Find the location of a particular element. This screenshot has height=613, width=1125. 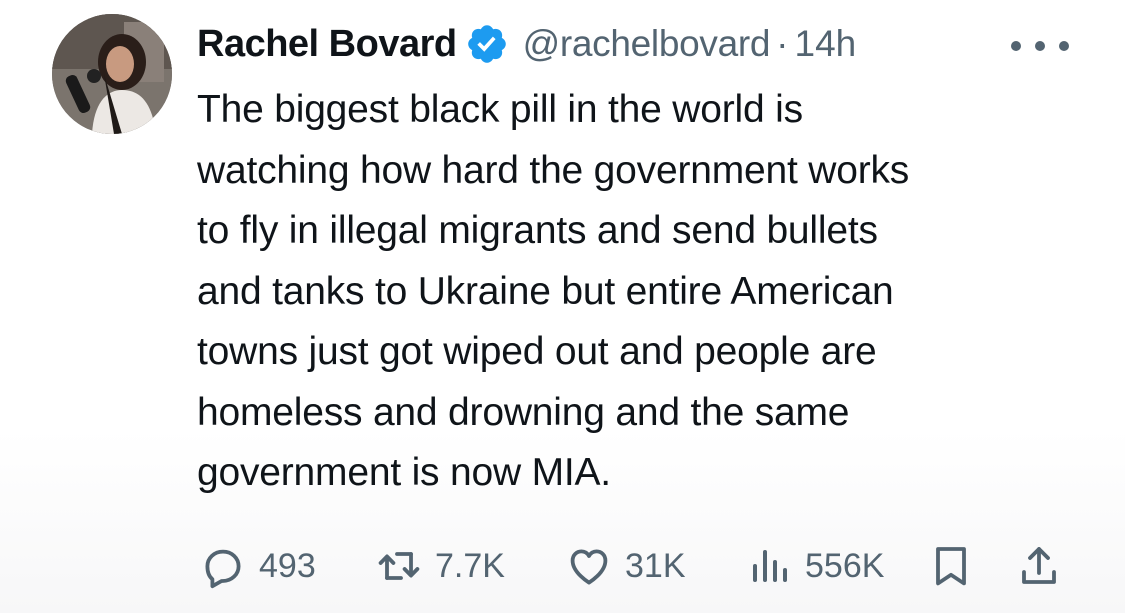

views-button: 556K is located at coordinates (814, 566).